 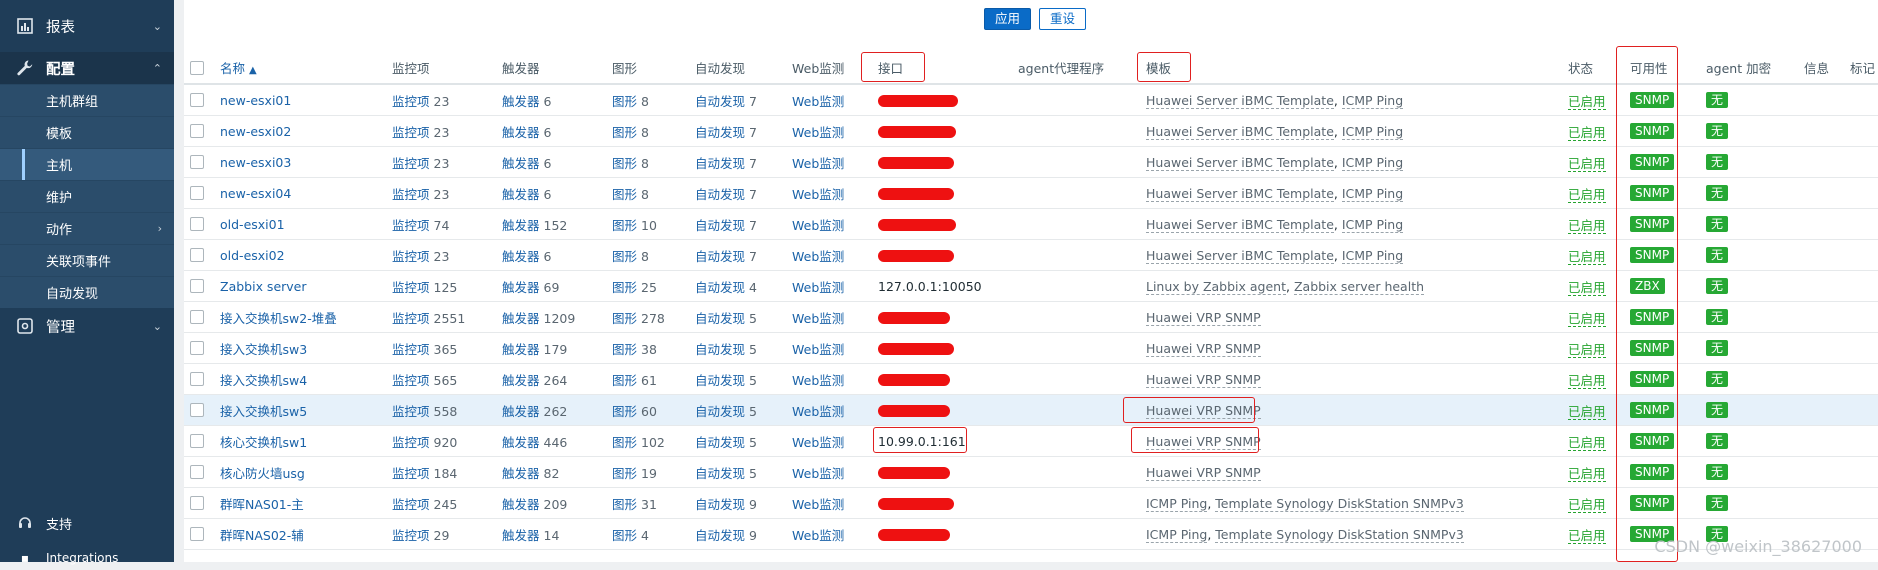 What do you see at coordinates (1008, 19) in the screenshot?
I see `apply-button: 应用` at bounding box center [1008, 19].